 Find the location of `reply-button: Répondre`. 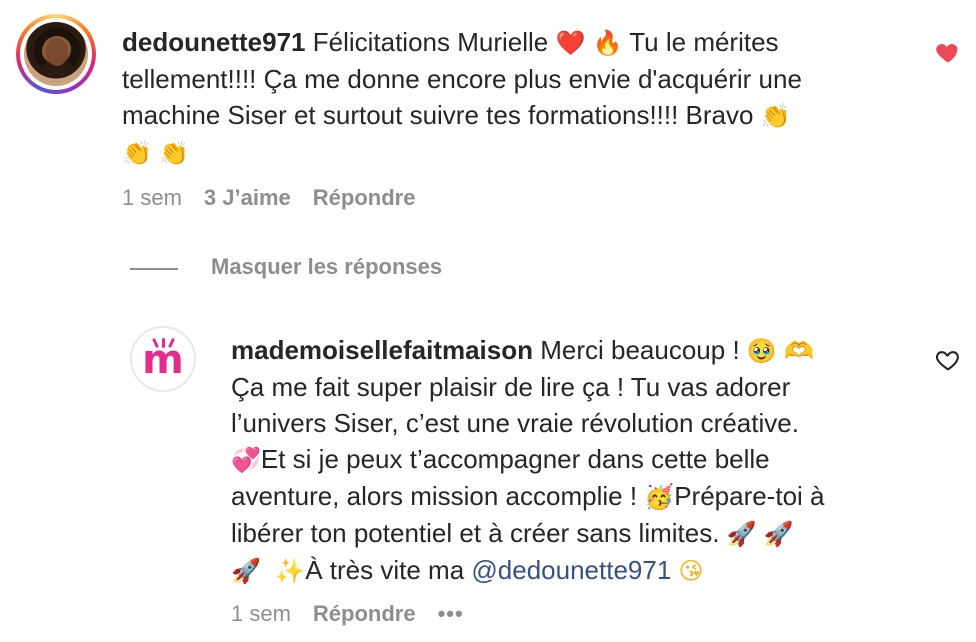

reply-button: Répondre is located at coordinates (364, 197).